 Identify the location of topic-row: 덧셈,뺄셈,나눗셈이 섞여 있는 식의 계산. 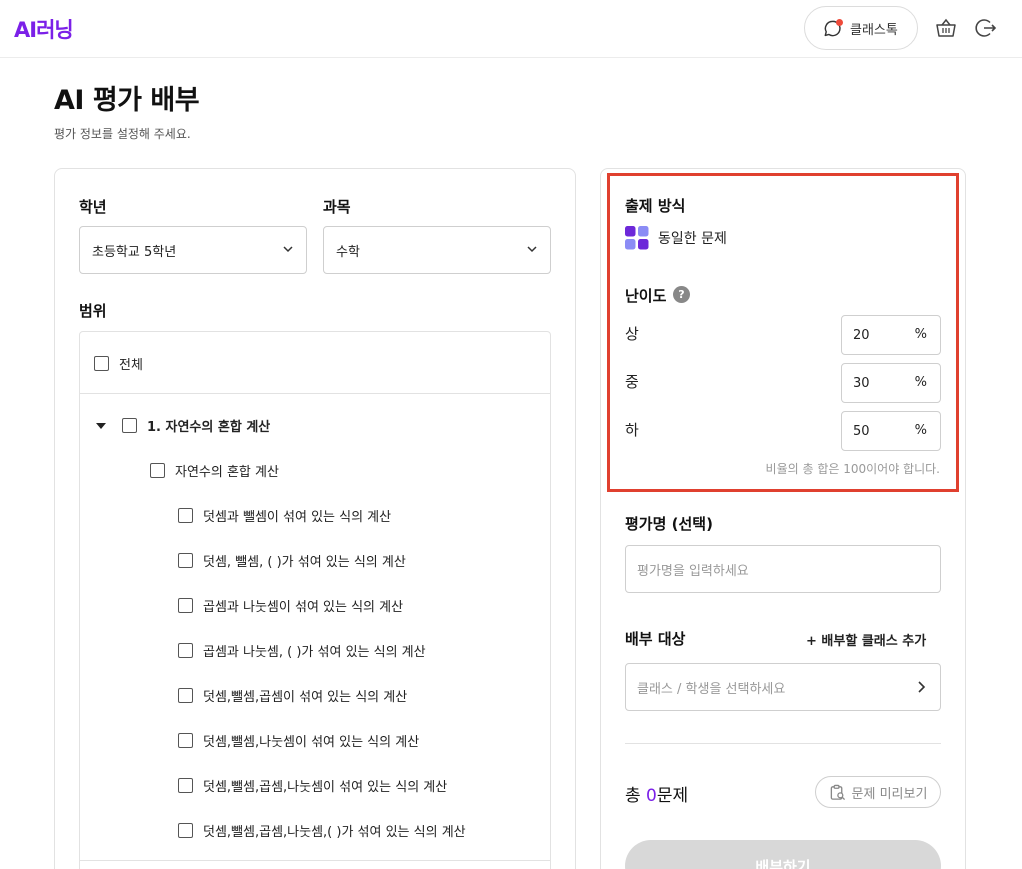
(298, 740).